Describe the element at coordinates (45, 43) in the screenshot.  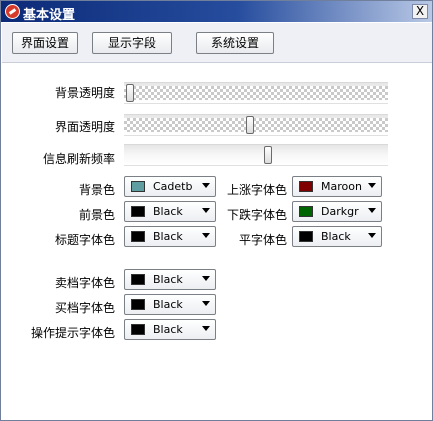
I see `tab-interface-settings: 界面设置` at that location.